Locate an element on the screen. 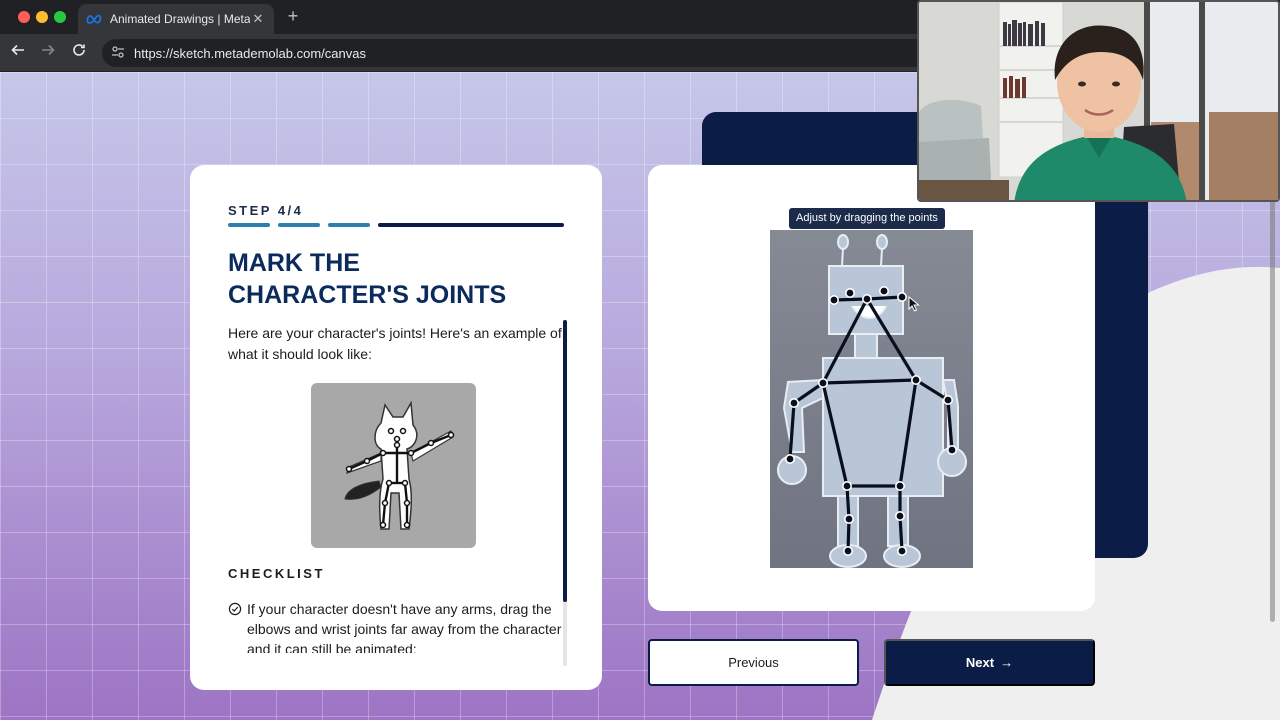 The height and width of the screenshot is (720, 1280). checklist-heading: CHECKLIST is located at coordinates (276, 573).